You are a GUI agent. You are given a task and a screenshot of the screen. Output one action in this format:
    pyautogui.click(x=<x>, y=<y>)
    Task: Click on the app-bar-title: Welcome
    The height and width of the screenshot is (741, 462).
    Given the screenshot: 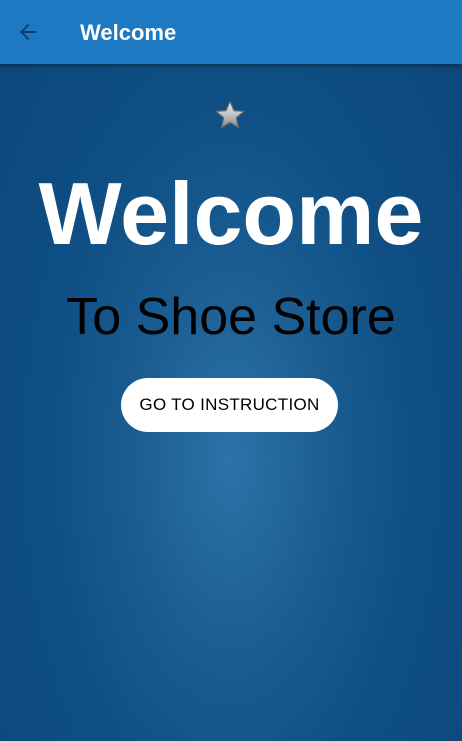 What is the action you would take?
    pyautogui.click(x=128, y=32)
    